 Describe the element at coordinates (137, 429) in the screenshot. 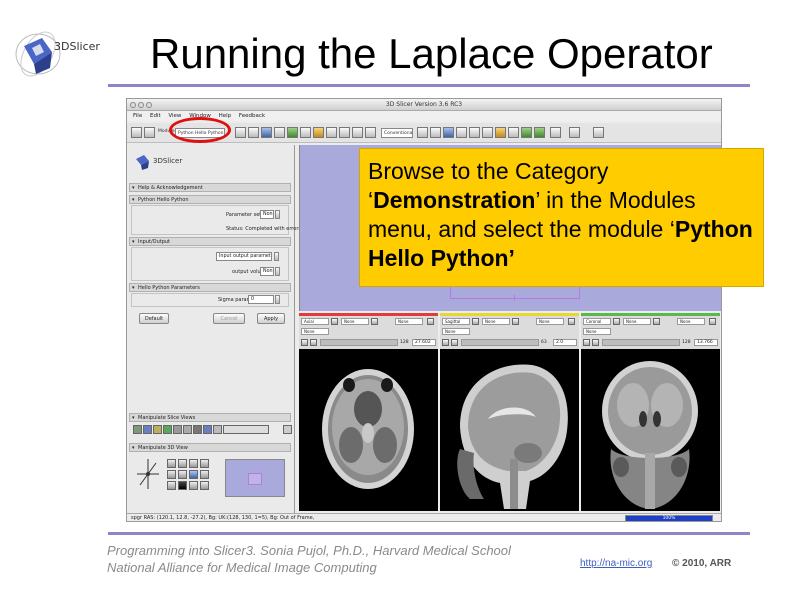

I see `slice-view-1-icon` at that location.